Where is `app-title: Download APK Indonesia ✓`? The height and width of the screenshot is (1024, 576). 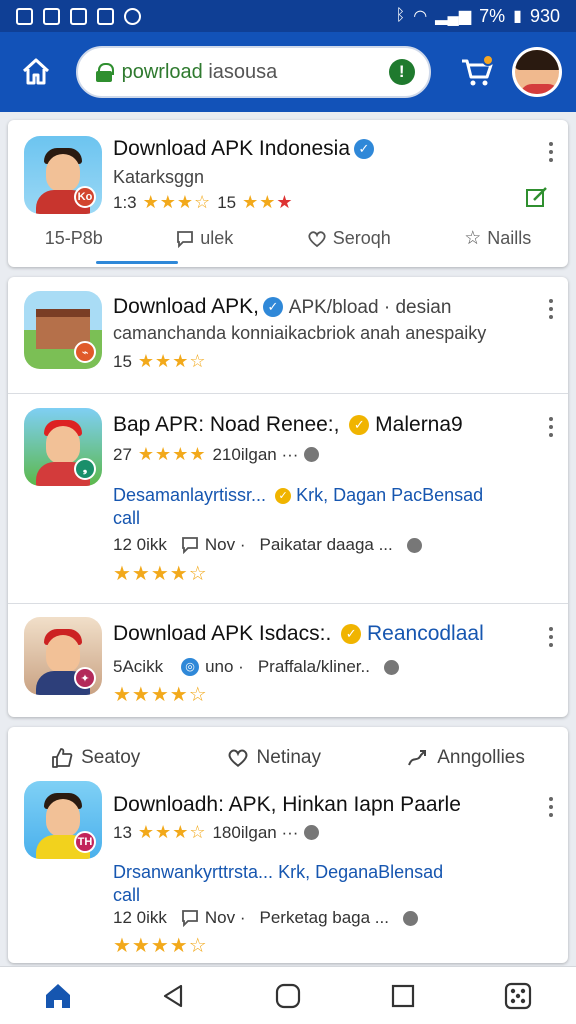
app-title: Download APK Indonesia ✓ is located at coordinates (243, 149).